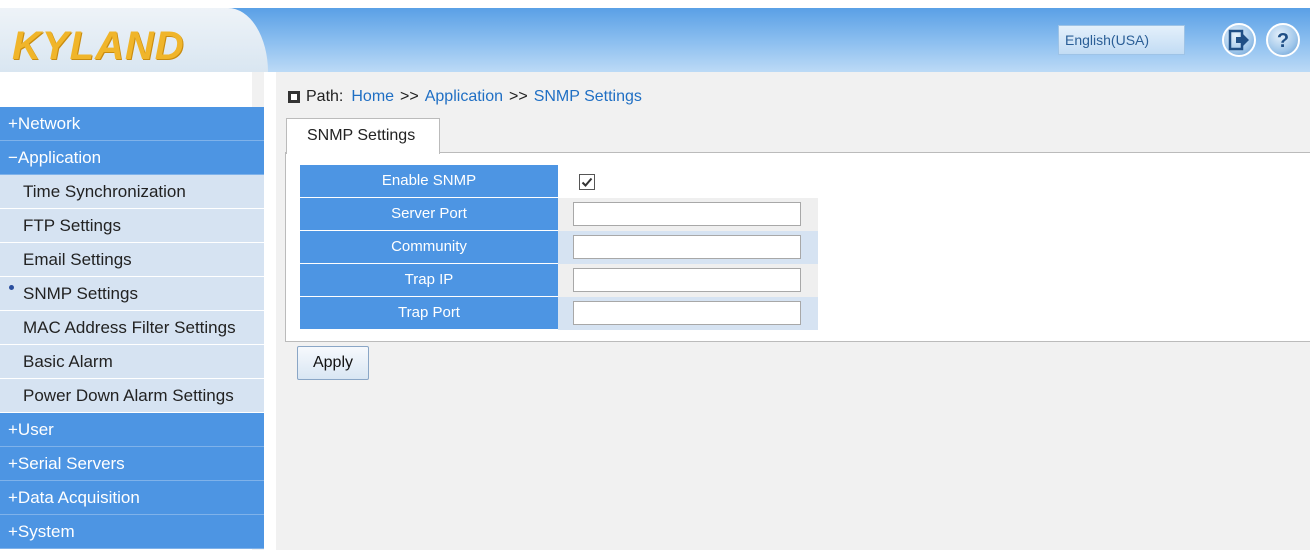 The height and width of the screenshot is (550, 1310). I want to click on trap-ip-cell, so click(688, 280).